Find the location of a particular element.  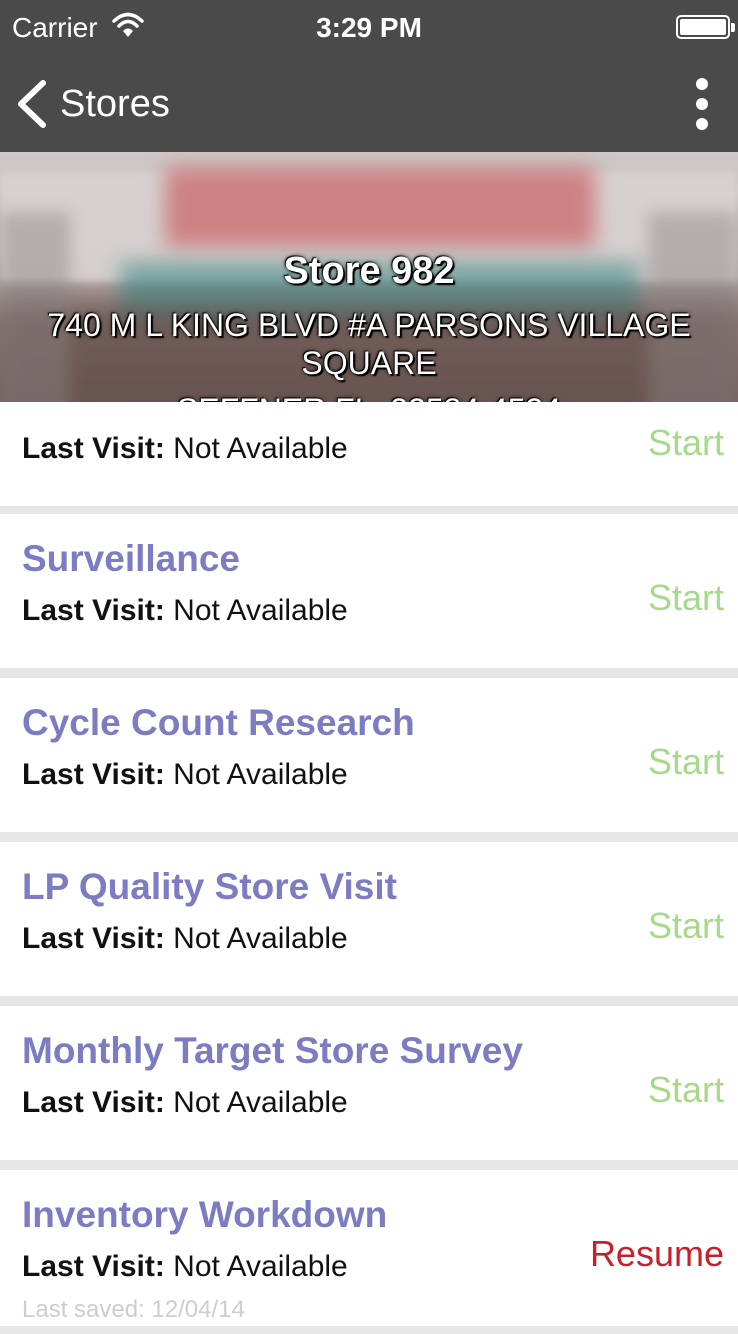

status-bar: Carrier 3:29 PM is located at coordinates (369, 28).